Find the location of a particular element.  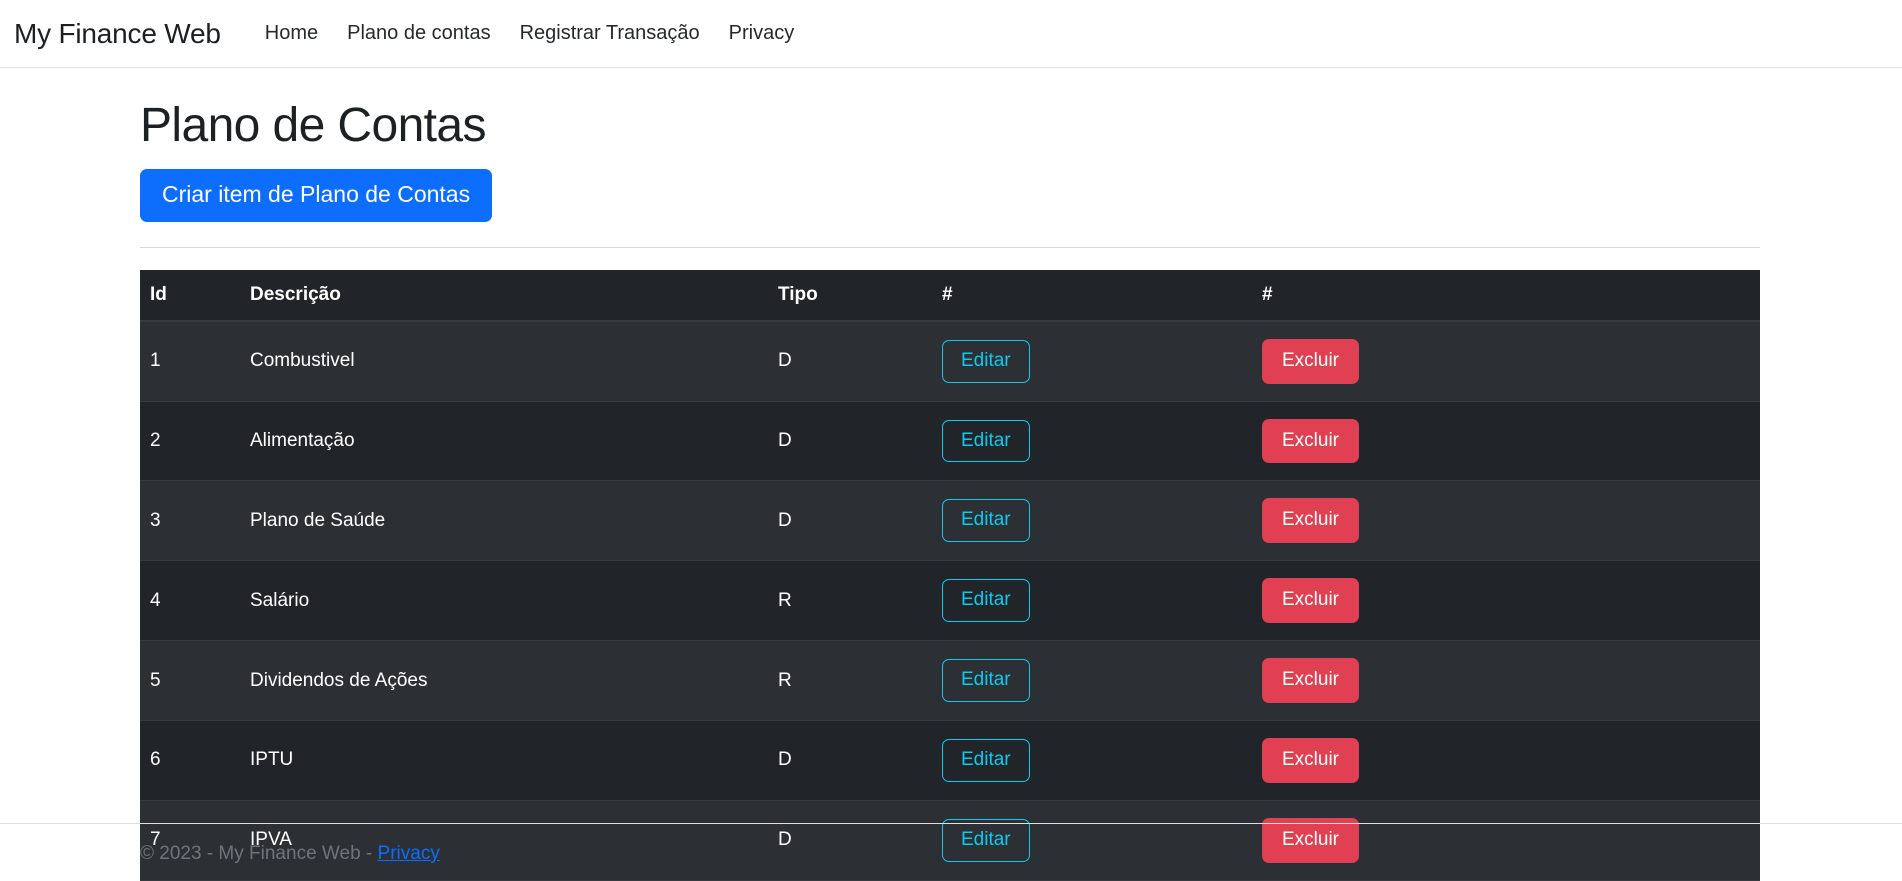

column-header-descricao: Descrição is located at coordinates (504, 295).